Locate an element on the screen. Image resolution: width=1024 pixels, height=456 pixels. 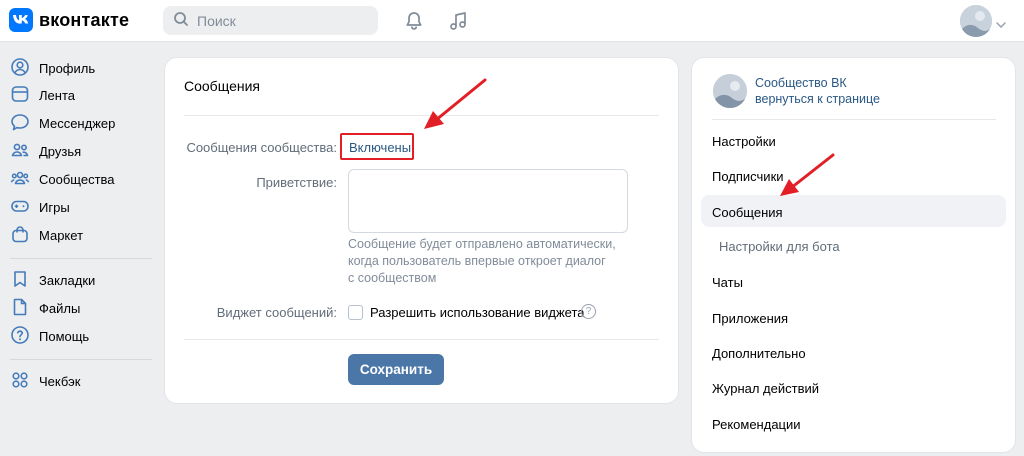
form-divider is located at coordinates (421, 339).